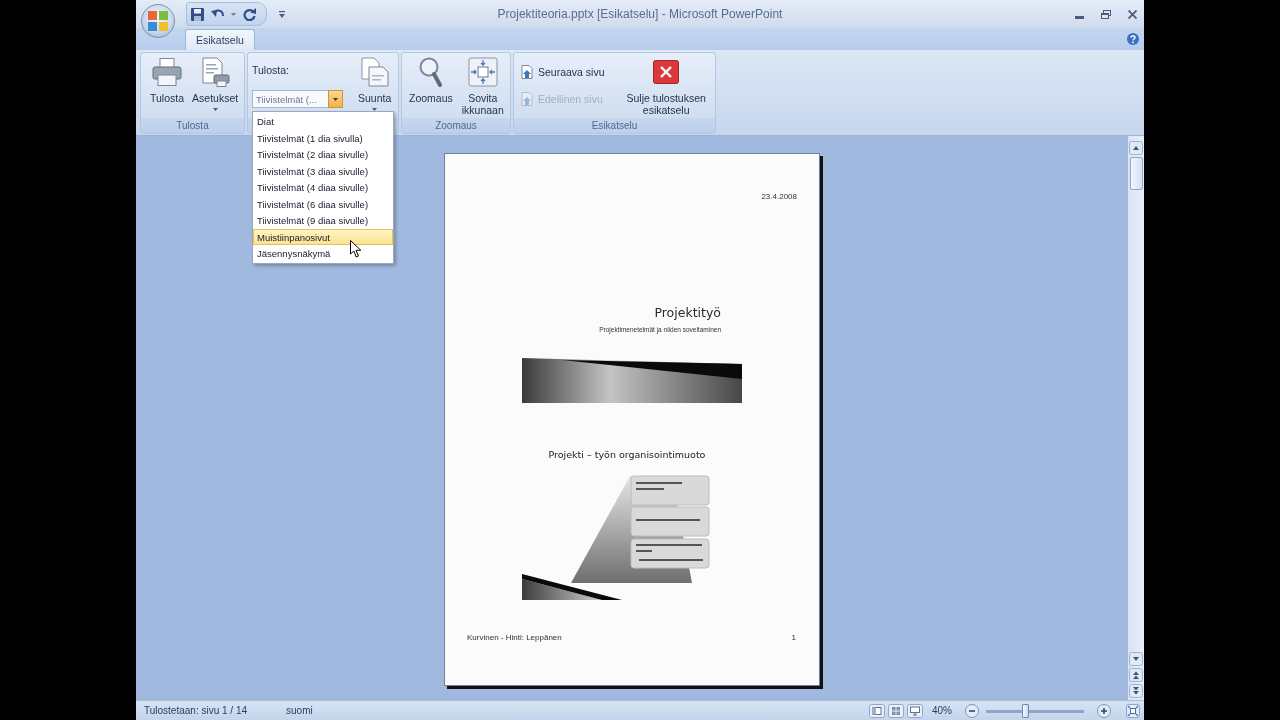  What do you see at coordinates (944, 710) in the screenshot?
I see `zoom-percent: 40%` at bounding box center [944, 710].